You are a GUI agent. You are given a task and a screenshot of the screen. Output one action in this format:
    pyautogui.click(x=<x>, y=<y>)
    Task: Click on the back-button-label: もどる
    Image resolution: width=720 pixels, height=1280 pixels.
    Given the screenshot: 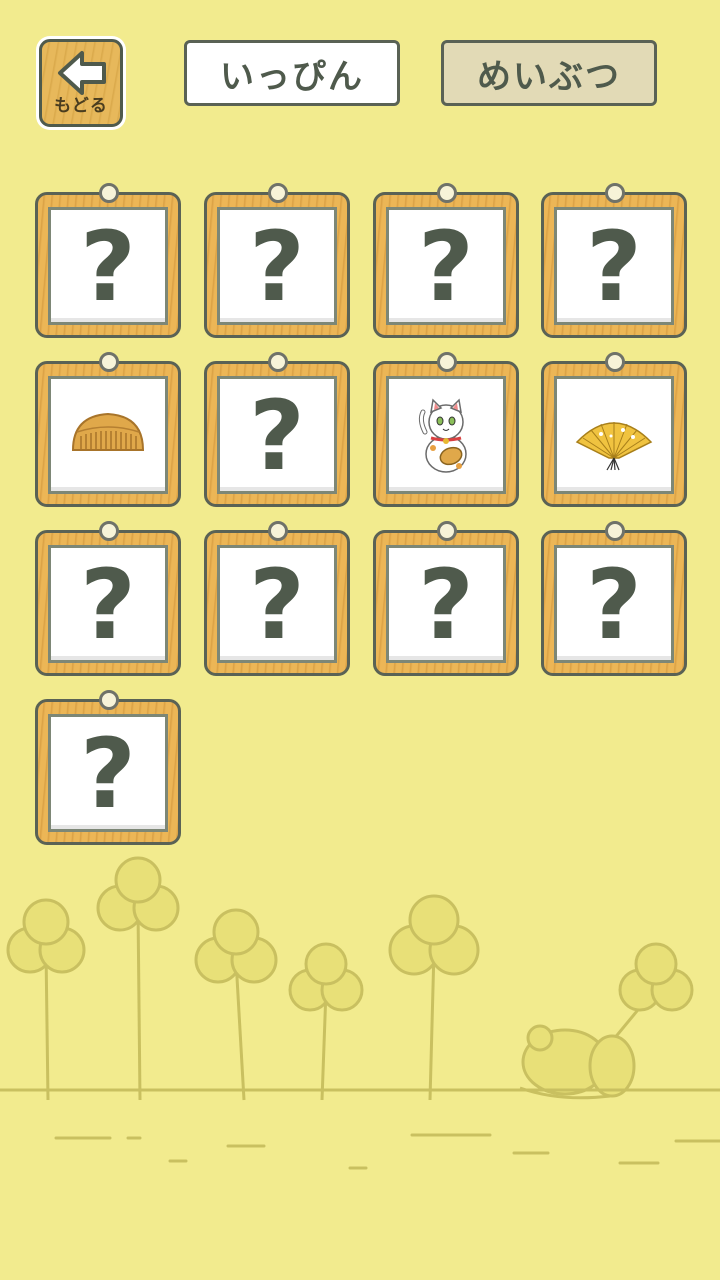 What is the action you would take?
    pyautogui.click(x=81, y=106)
    